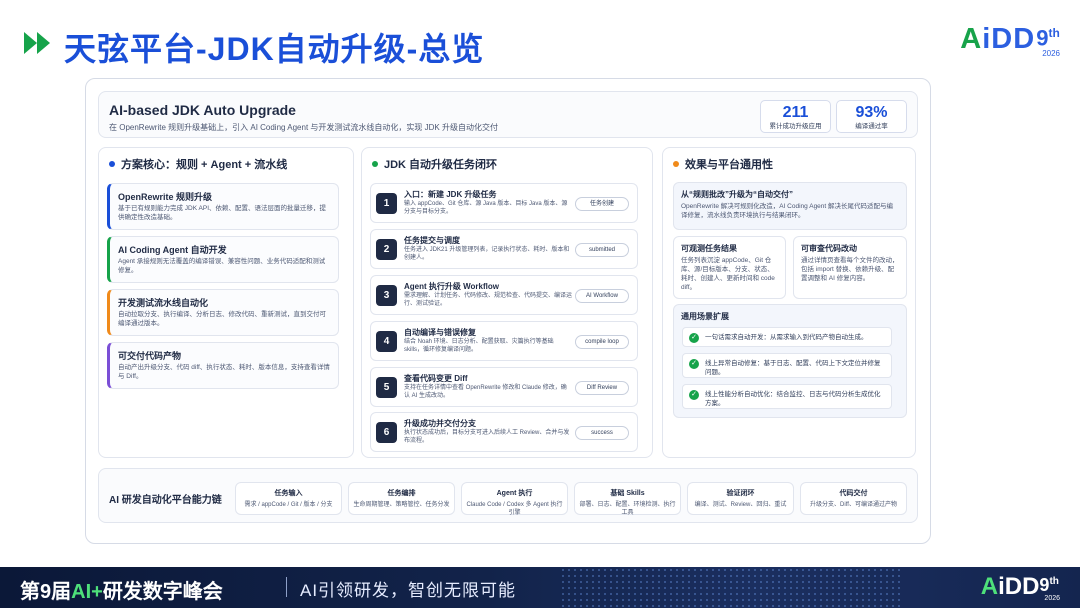 Image resolution: width=1080 pixels, height=608 pixels. What do you see at coordinates (1052, 598) in the screenshot?
I see `footer-logo-year: 2026` at bounding box center [1052, 598].